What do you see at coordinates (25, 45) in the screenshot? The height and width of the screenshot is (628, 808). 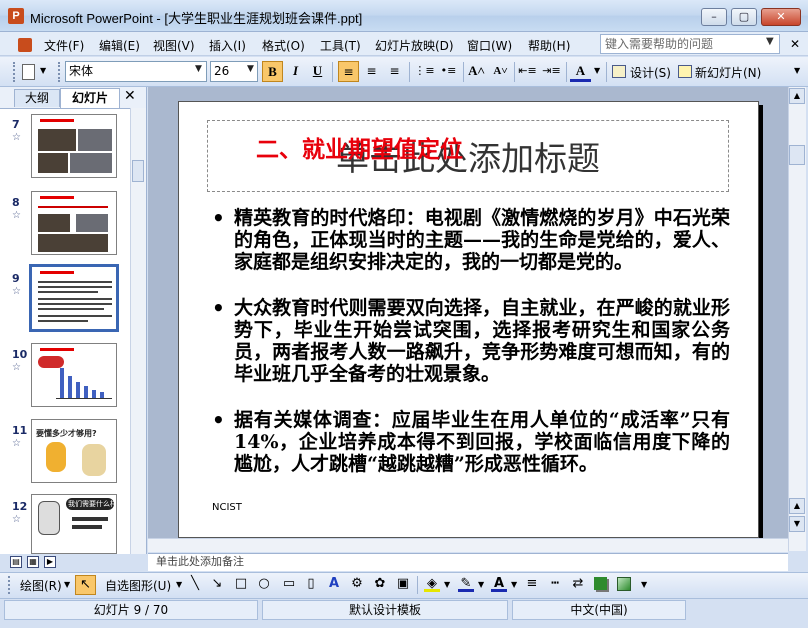 I see `doc-icon` at bounding box center [25, 45].